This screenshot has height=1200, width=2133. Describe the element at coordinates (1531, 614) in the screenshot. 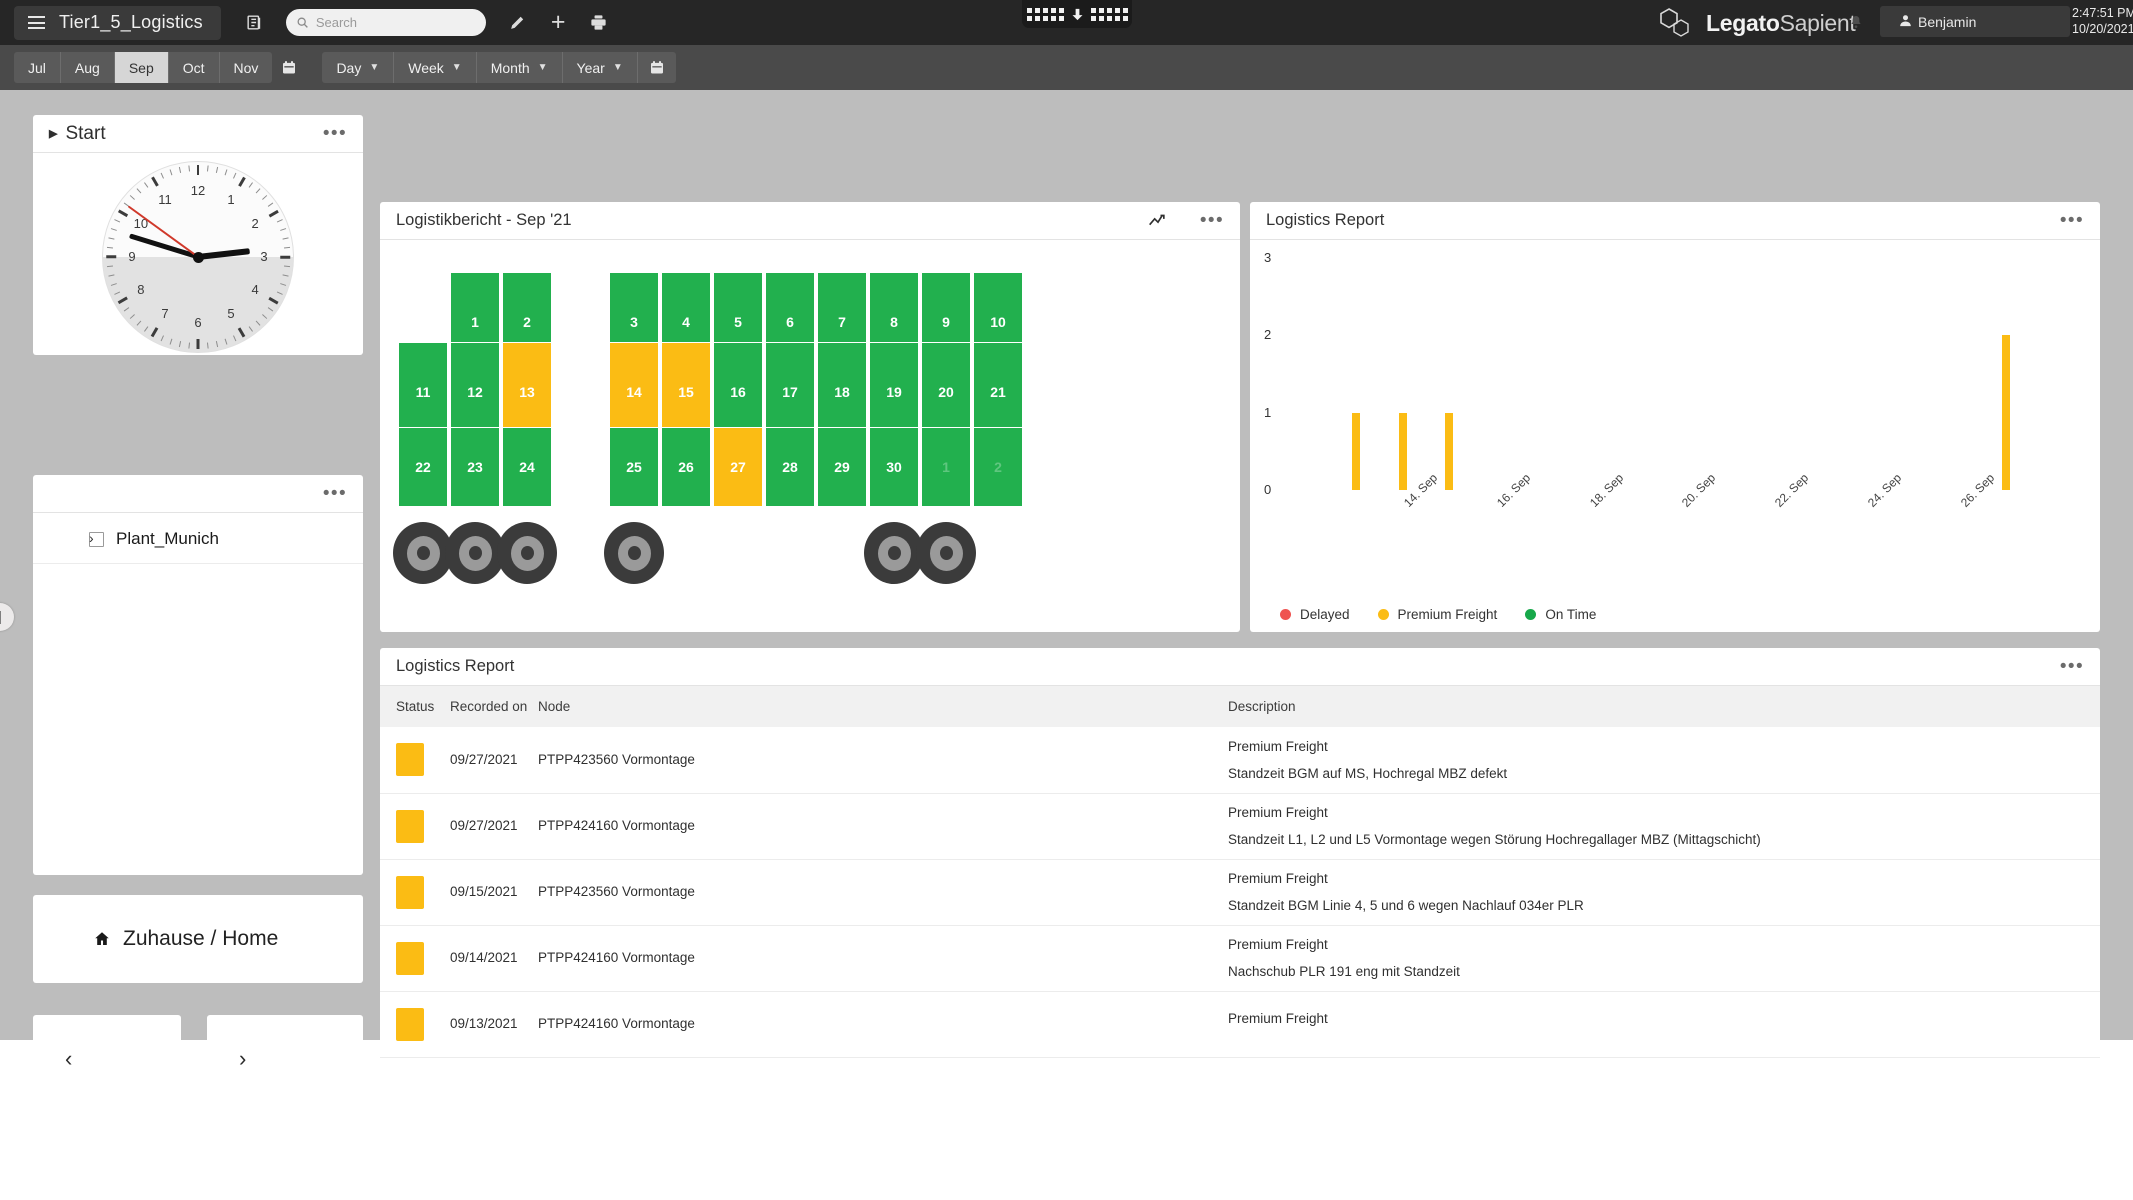

I see `legend-color-dot` at that location.